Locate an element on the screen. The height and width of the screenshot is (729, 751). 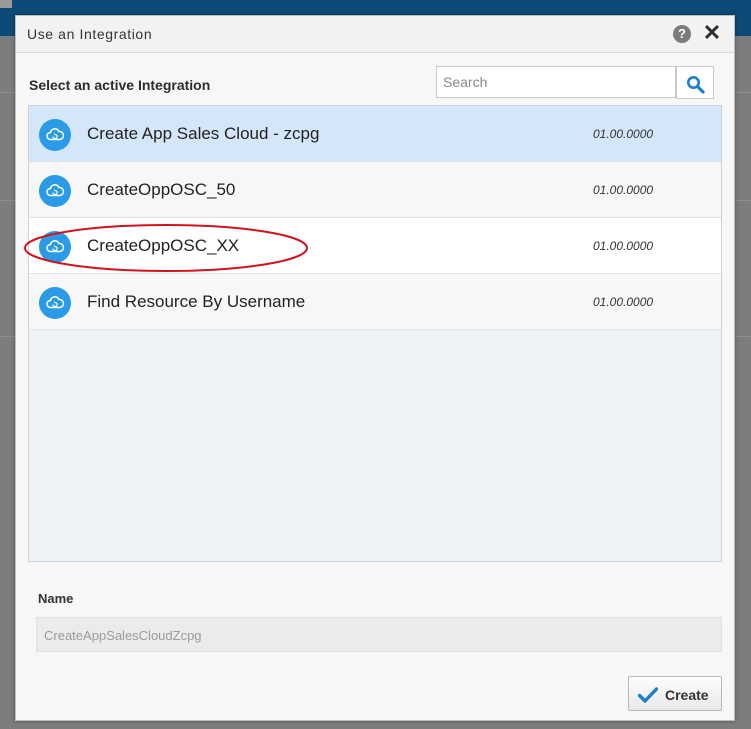
list-heading: Select an active Integration is located at coordinates (120, 85).